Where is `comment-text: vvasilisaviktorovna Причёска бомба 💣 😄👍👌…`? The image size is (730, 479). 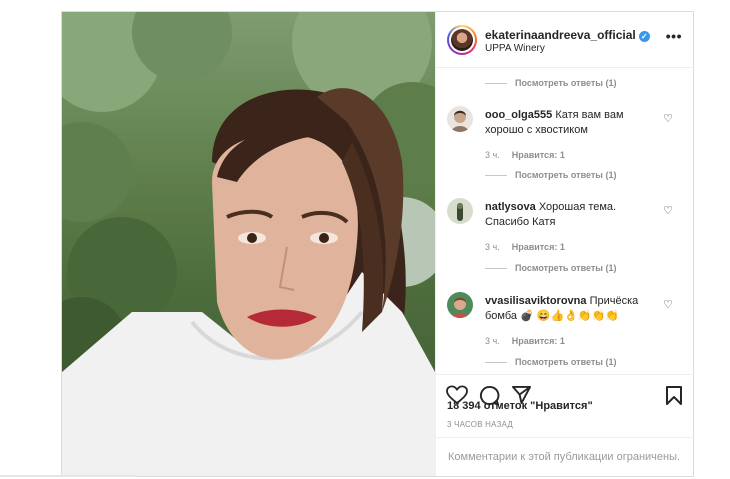
comment-text: vvasilisaviktorovna Причёска бомба 💣 😄👍👌… is located at coordinates (572, 309).